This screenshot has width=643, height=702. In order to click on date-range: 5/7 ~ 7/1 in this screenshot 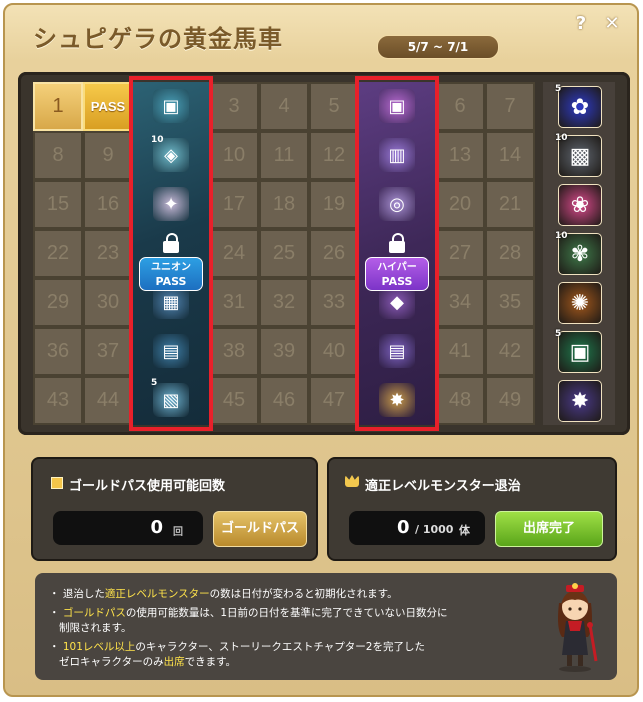, I will do `click(438, 47)`.